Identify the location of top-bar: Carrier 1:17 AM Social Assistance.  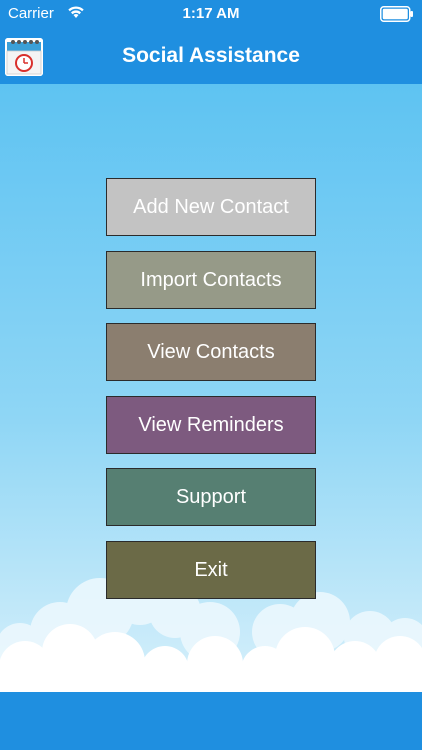
(211, 42).